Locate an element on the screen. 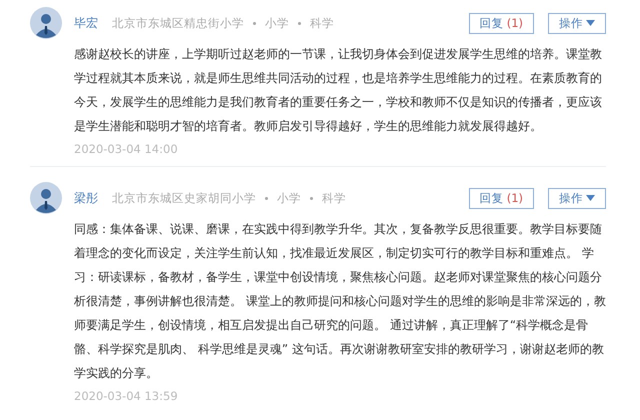 This screenshot has width=640, height=420. author-name: 梁彤 is located at coordinates (86, 198).